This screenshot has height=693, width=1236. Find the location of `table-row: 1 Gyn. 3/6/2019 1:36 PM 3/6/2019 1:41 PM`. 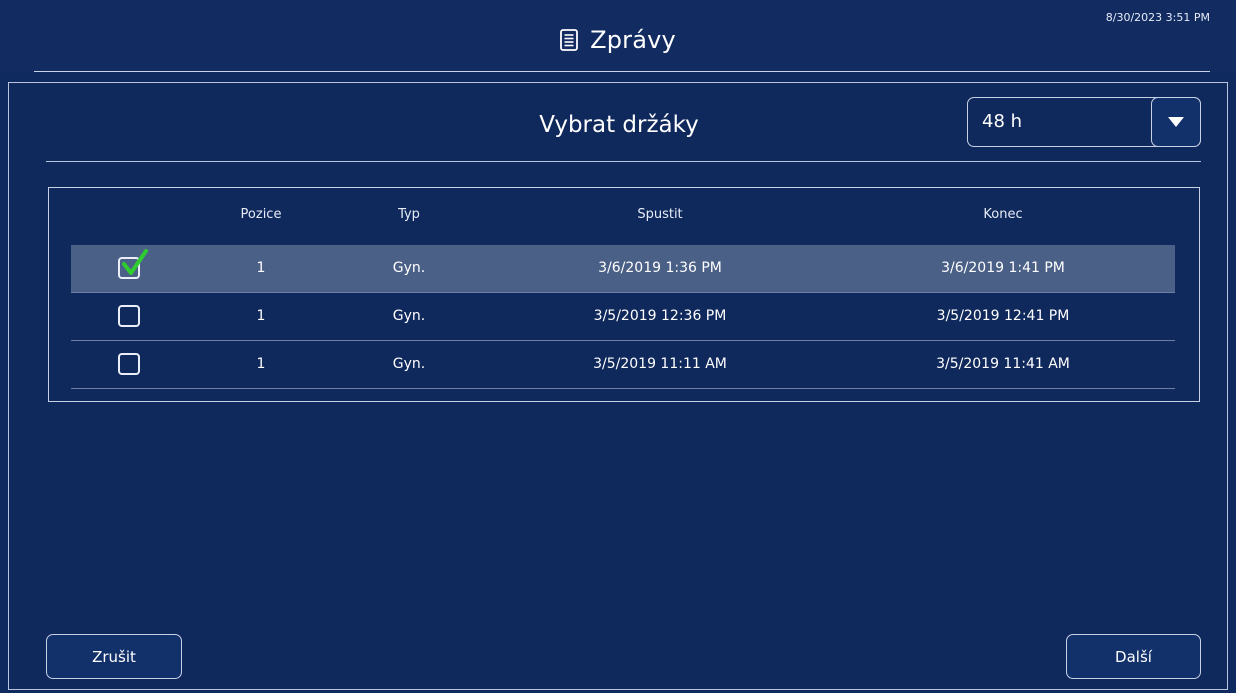

table-row: 1 Gyn. 3/6/2019 1:36 PM 3/6/2019 1:41 PM is located at coordinates (623, 269).